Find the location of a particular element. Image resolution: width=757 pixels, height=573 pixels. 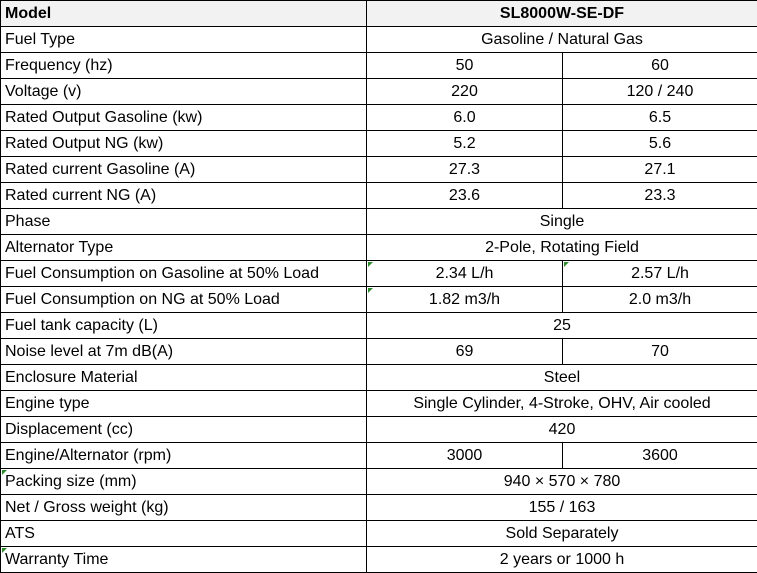

row-value-50hz: 27.3 is located at coordinates (464, 169).